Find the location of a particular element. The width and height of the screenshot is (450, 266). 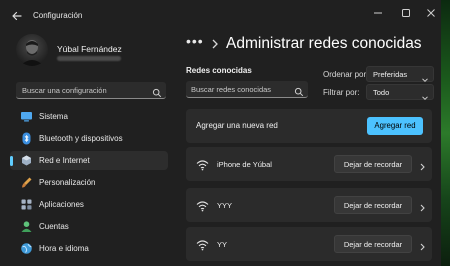

sidebar-item-sistema: Sistema is located at coordinates (89, 116).